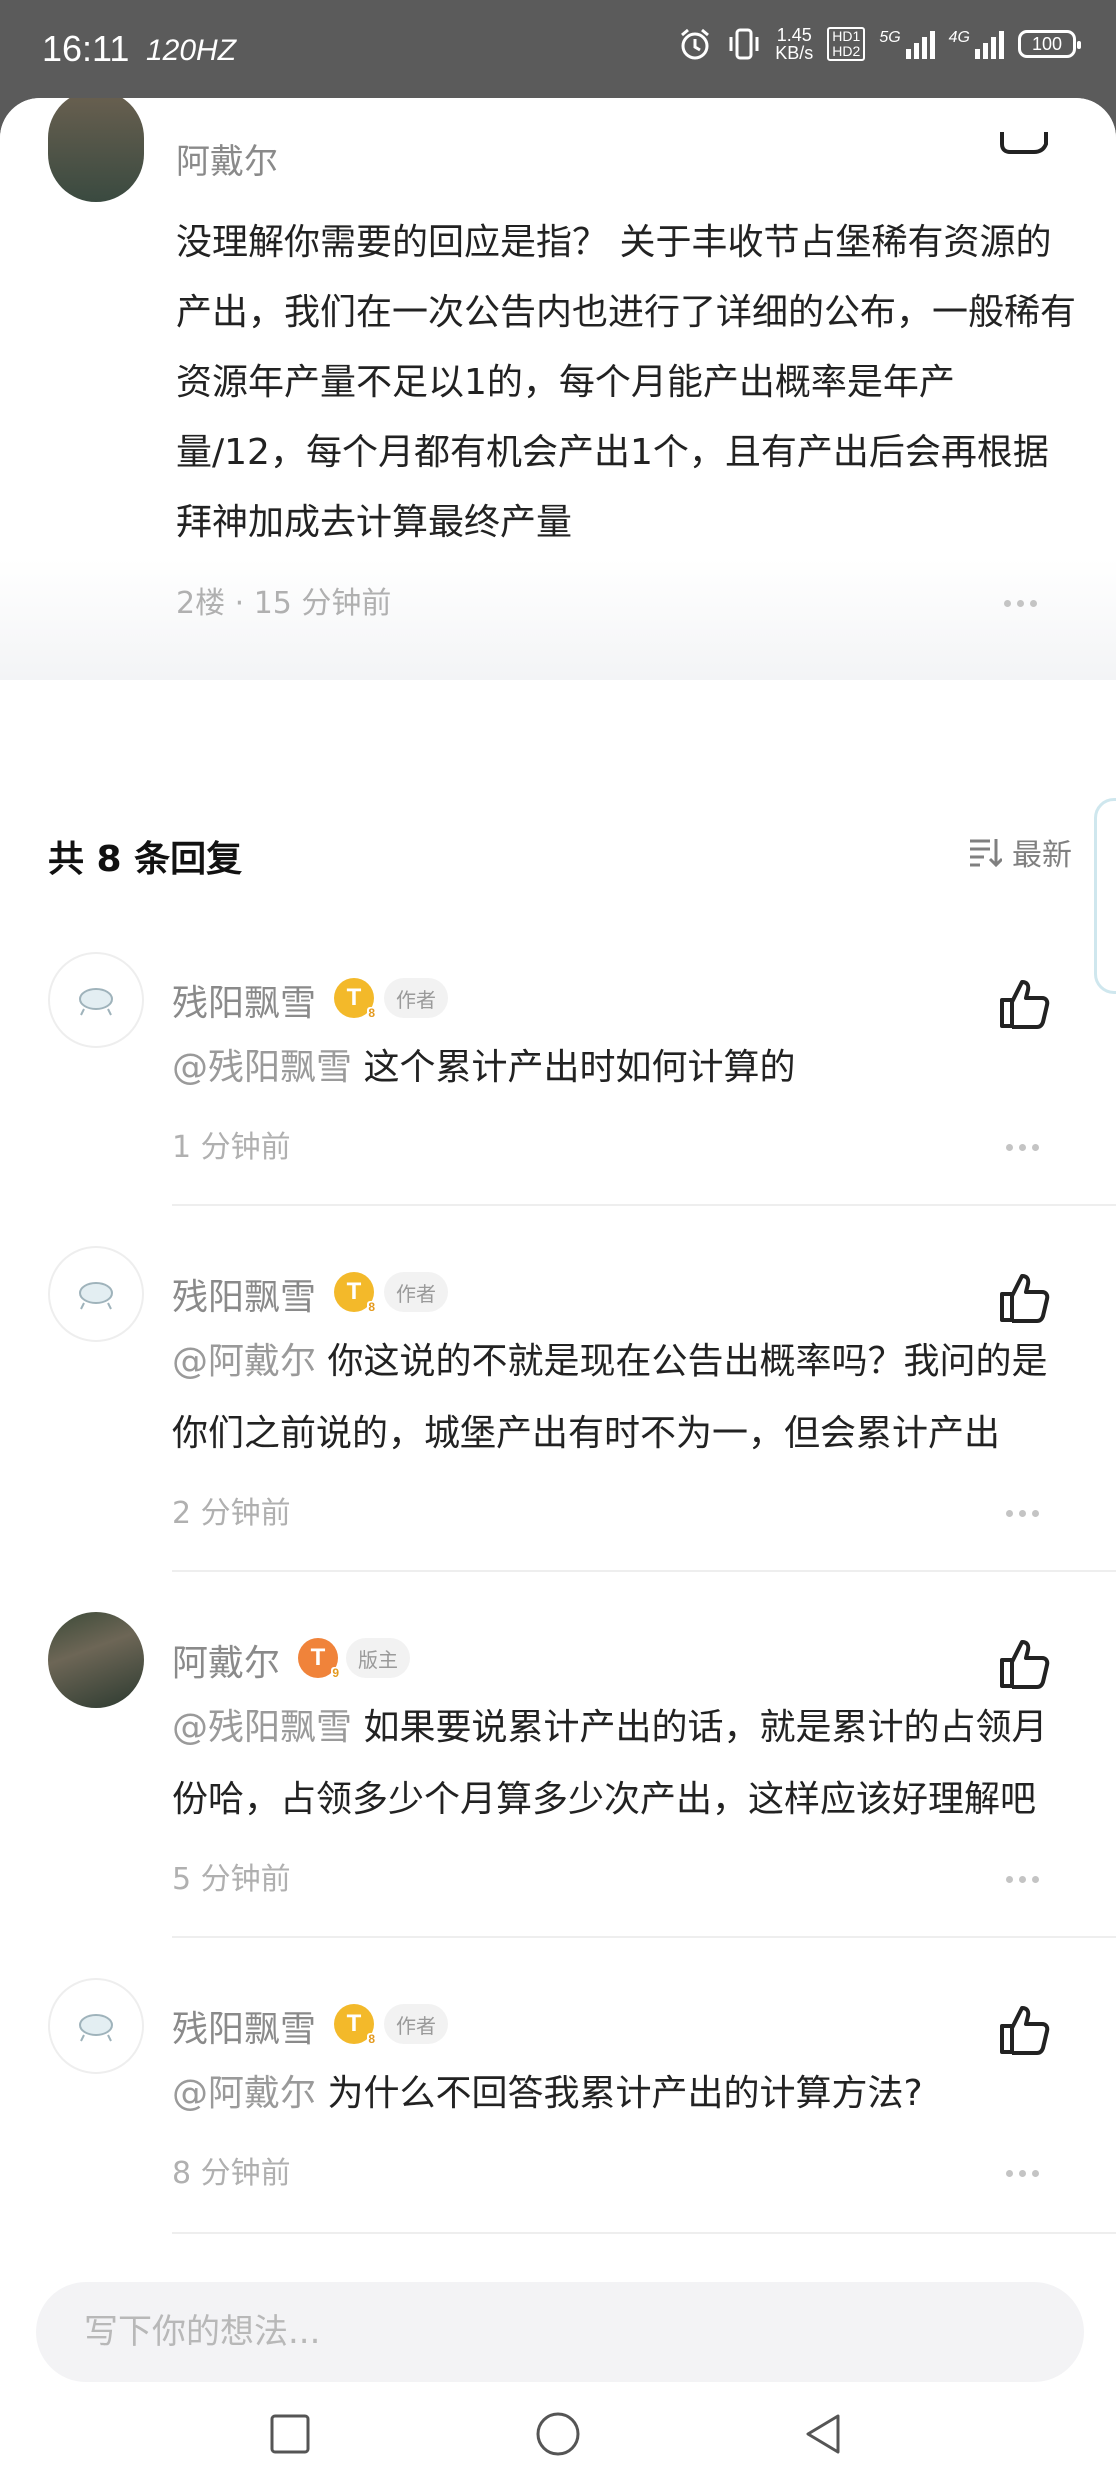 This screenshot has height=2482, width=1116. I want to click on refresh-rate: 120HZ, so click(191, 50).